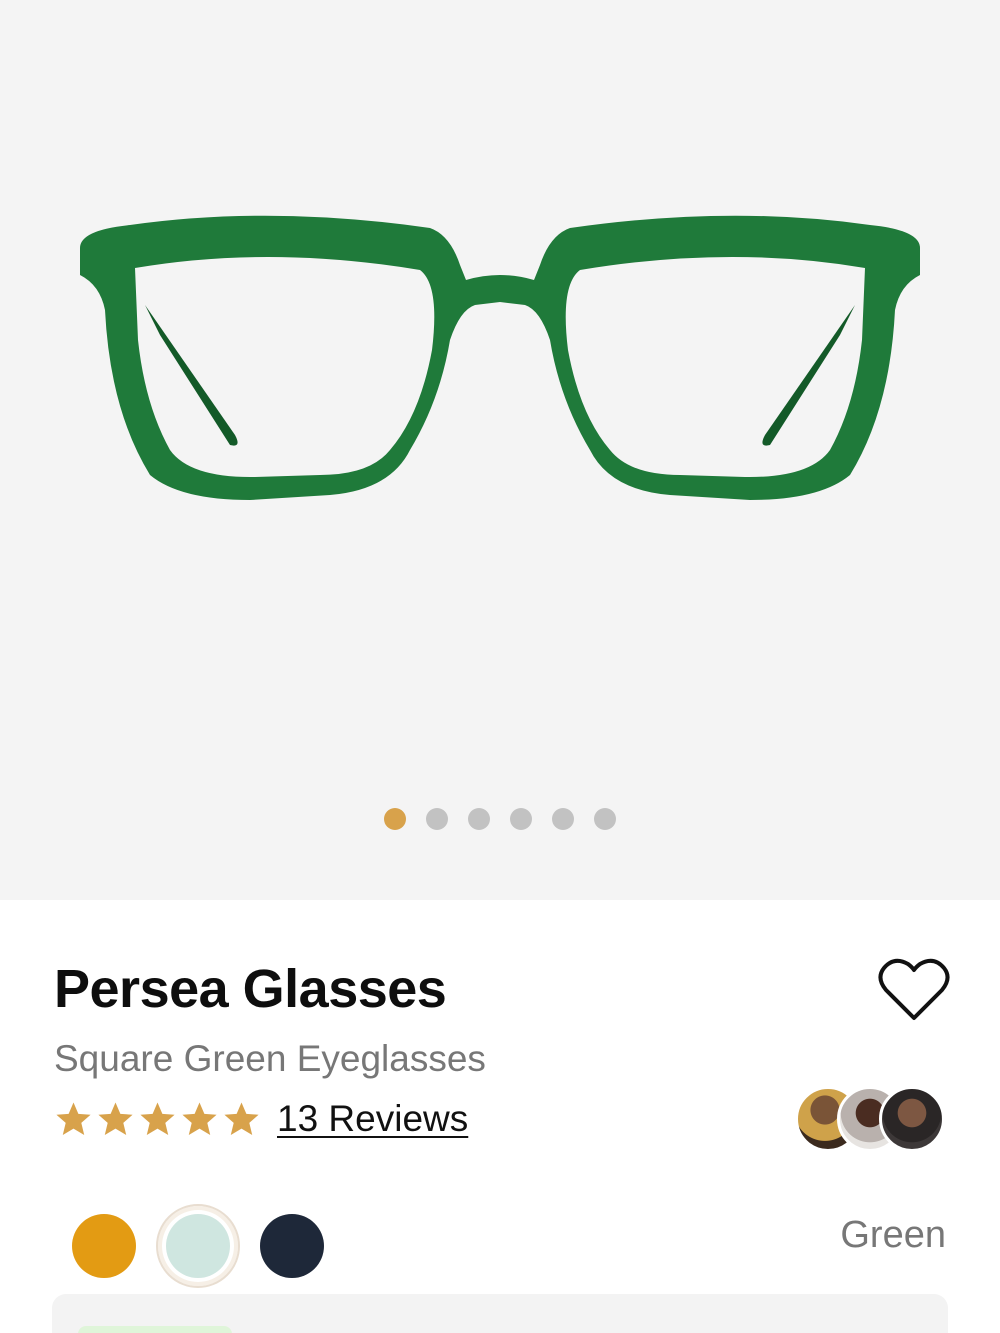 This screenshot has height=1333, width=1000. What do you see at coordinates (914, 989) in the screenshot?
I see `heart-icon` at bounding box center [914, 989].